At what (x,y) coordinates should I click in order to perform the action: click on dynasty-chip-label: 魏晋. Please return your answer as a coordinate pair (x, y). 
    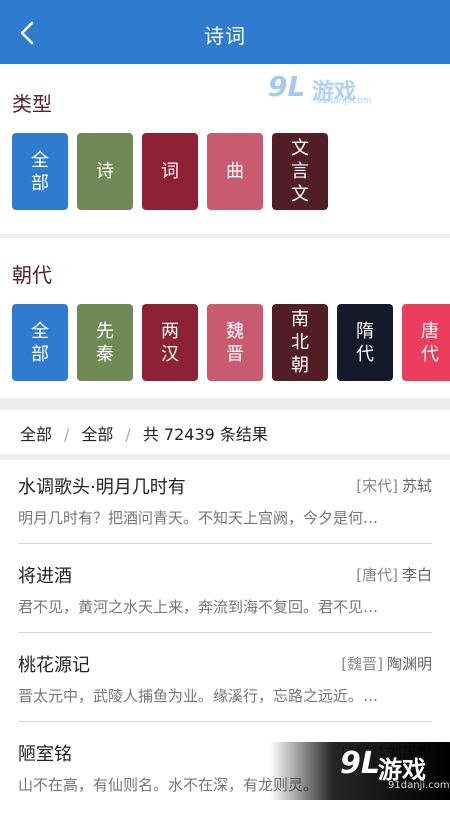
    Looking at the image, I should click on (235, 342).